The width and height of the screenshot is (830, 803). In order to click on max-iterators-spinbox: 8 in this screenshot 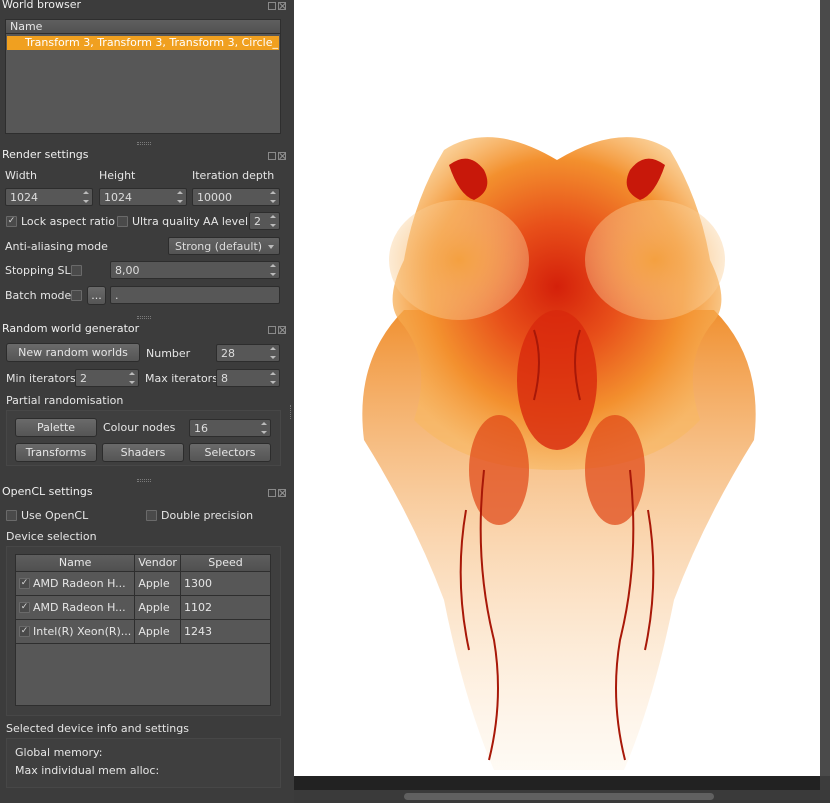, I will do `click(248, 378)`.